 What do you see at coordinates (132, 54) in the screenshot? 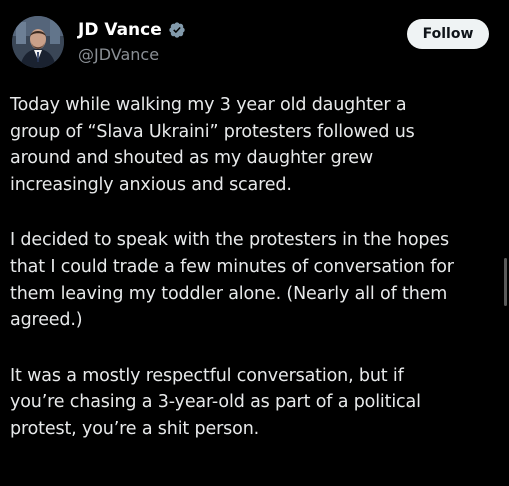
I see `author-handle: @JDVance` at bounding box center [132, 54].